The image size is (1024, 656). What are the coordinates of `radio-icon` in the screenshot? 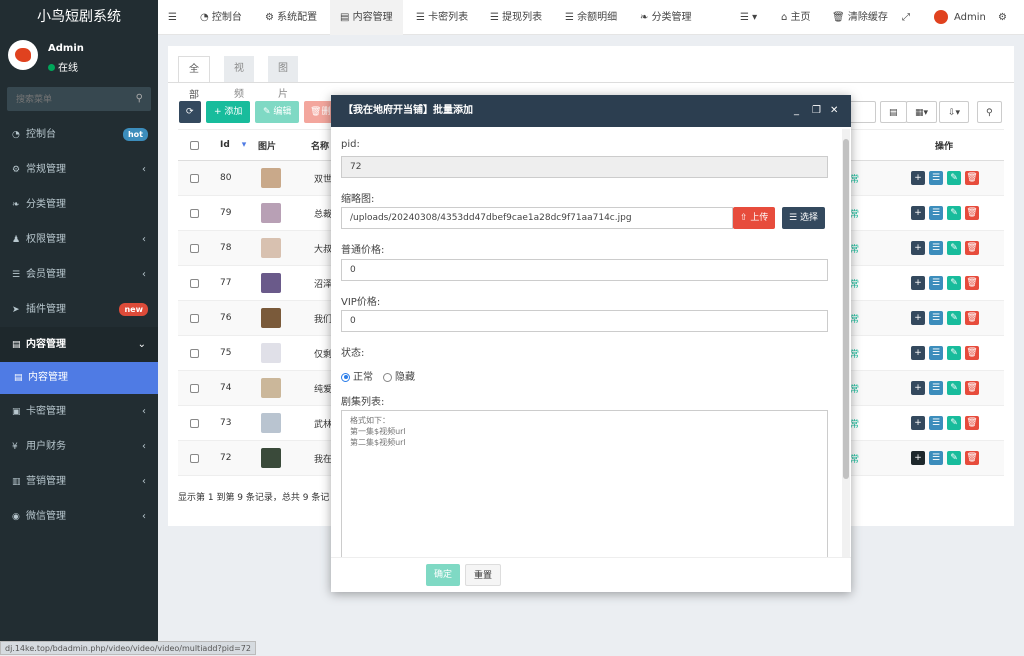 It's located at (387, 377).